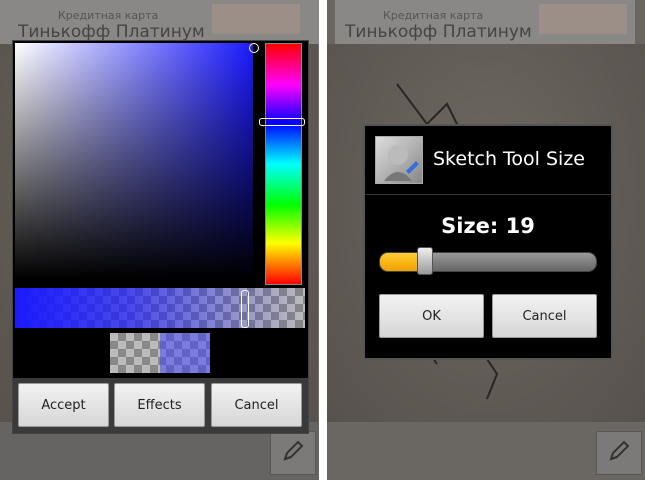  Describe the element at coordinates (63, 405) in the screenshot. I see `accept-button: Accept` at that location.